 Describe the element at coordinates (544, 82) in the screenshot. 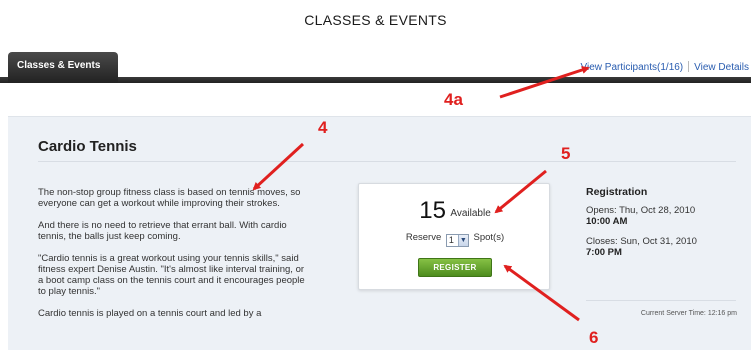

I see `arrow-4a` at that location.